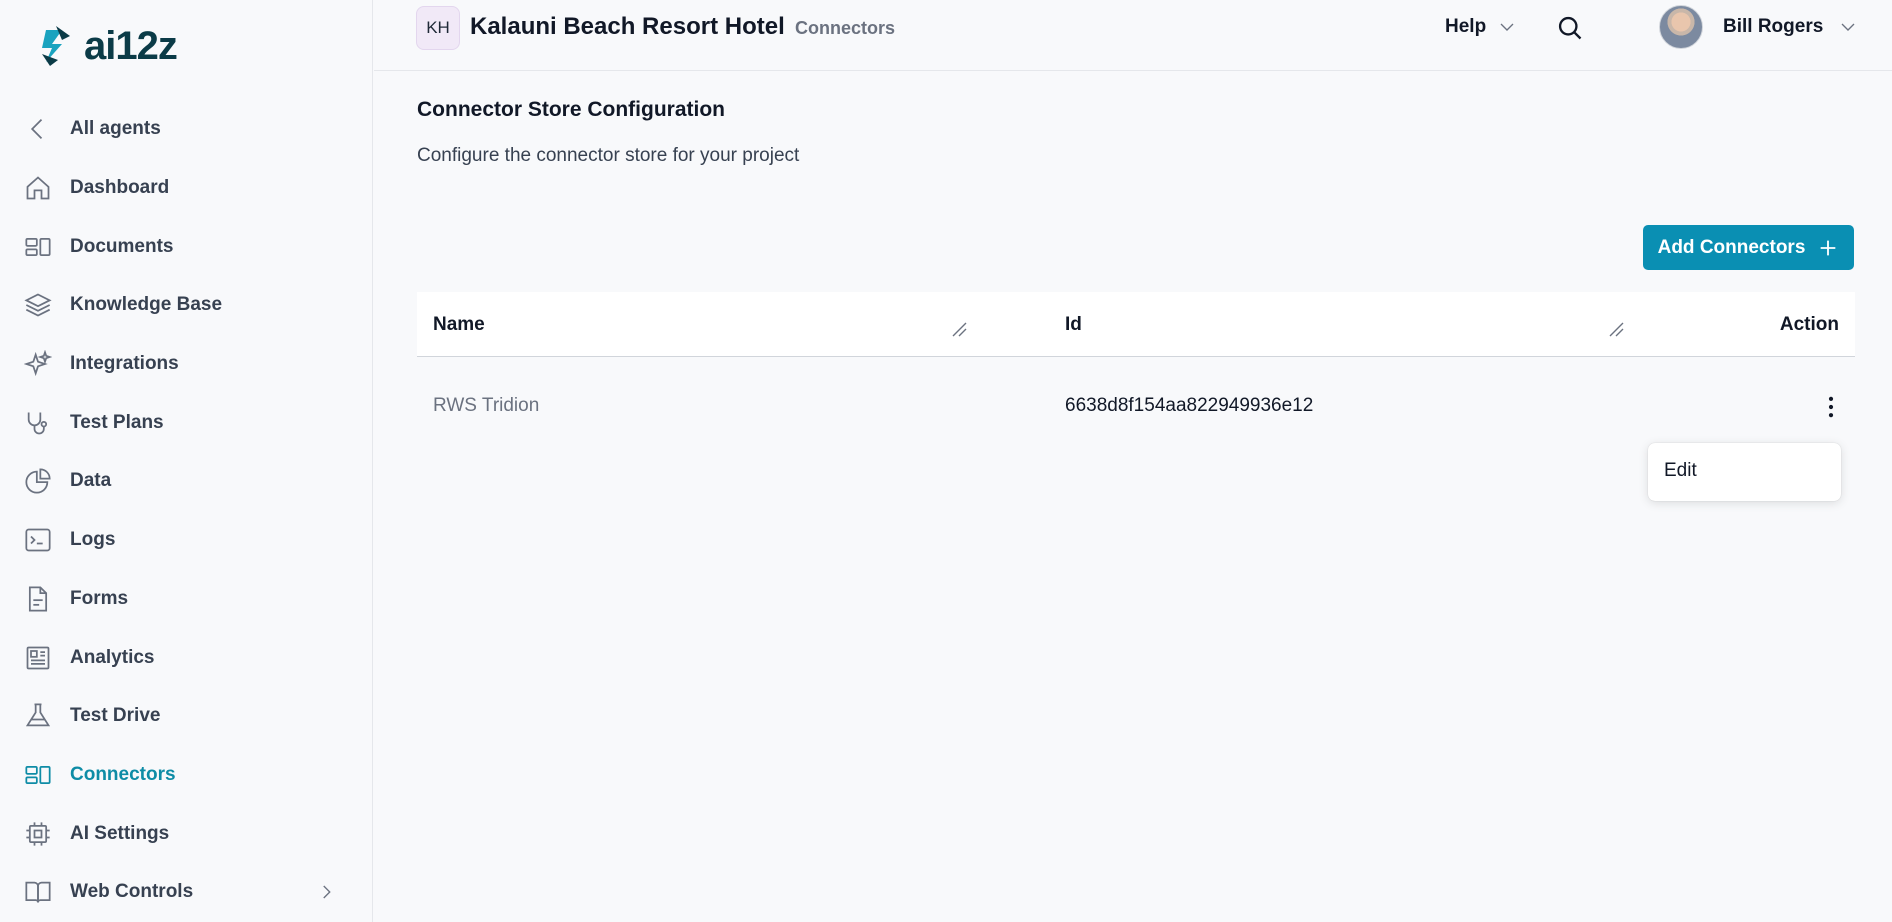 The height and width of the screenshot is (922, 1892). What do you see at coordinates (38, 716) in the screenshot?
I see `flask-icon` at bounding box center [38, 716].